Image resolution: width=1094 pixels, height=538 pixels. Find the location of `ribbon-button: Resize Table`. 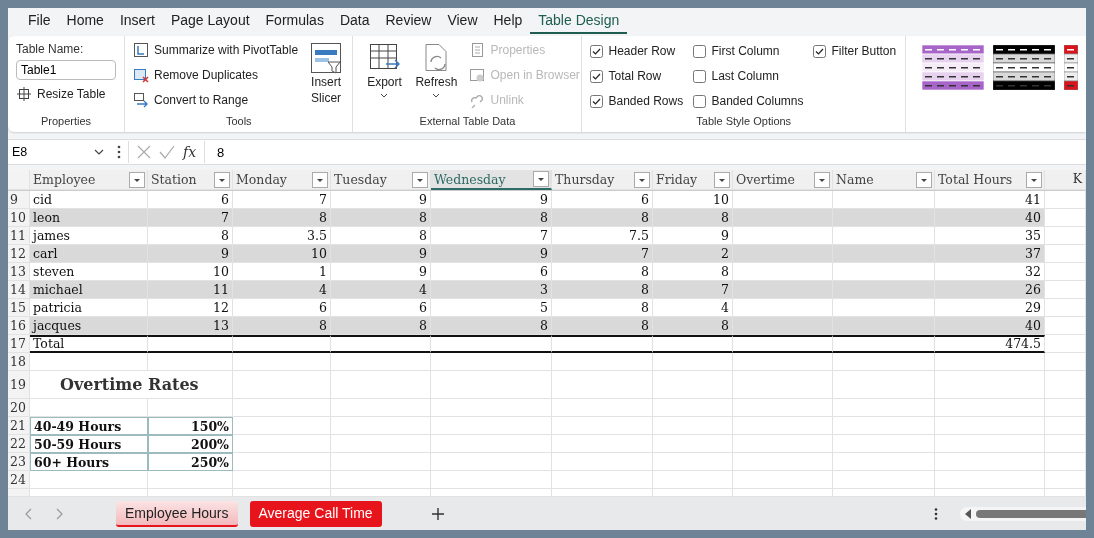

ribbon-button: Resize Table is located at coordinates (66, 94).